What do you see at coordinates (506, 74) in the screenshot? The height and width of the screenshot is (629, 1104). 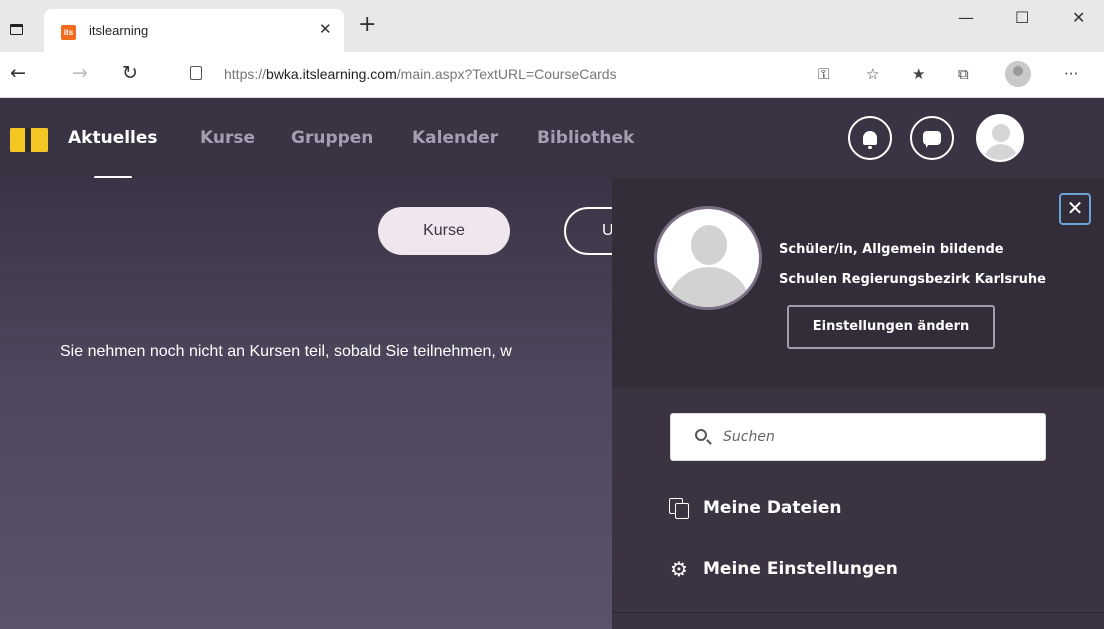 I see `url-path: /main.aspx?TextURL=CourseCards` at bounding box center [506, 74].